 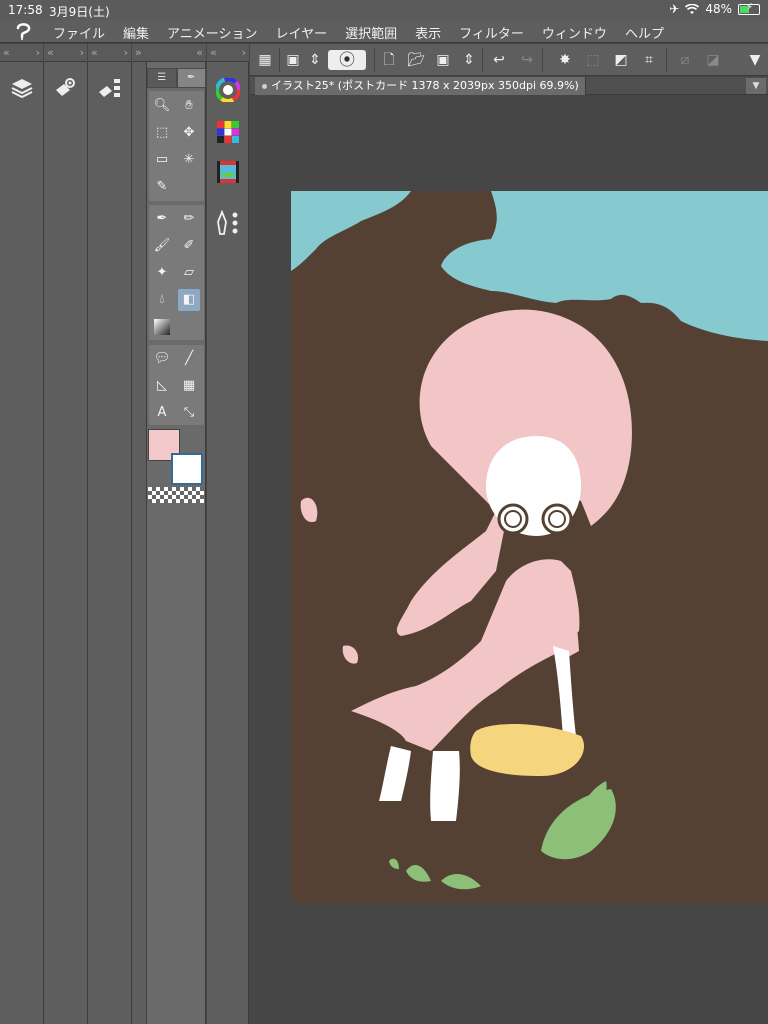 I want to click on tab-dropdown-icon: ▼, so click(x=756, y=86).